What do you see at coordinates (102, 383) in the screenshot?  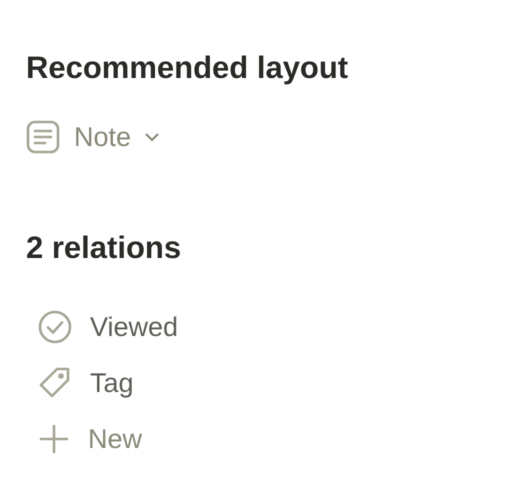 I see `relation-item: Tag` at bounding box center [102, 383].